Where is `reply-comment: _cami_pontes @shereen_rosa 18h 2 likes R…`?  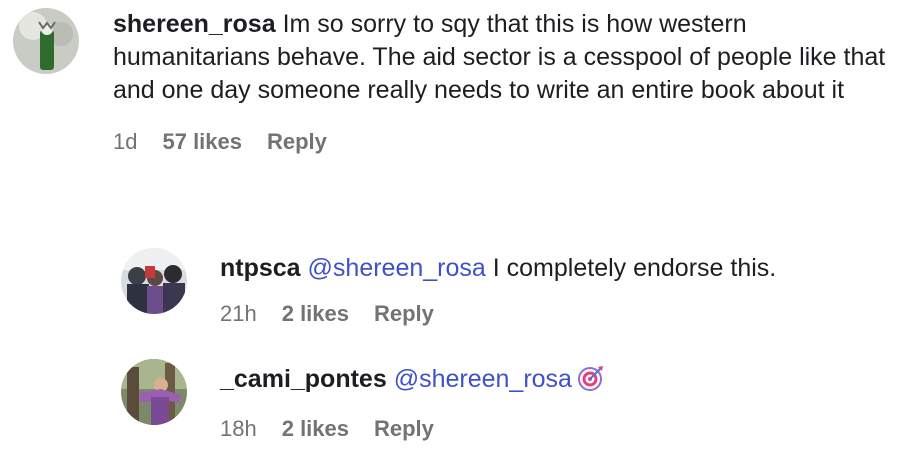 reply-comment: _cami_pontes @shereen_rosa 18h 2 likes R… is located at coordinates (362, 400).